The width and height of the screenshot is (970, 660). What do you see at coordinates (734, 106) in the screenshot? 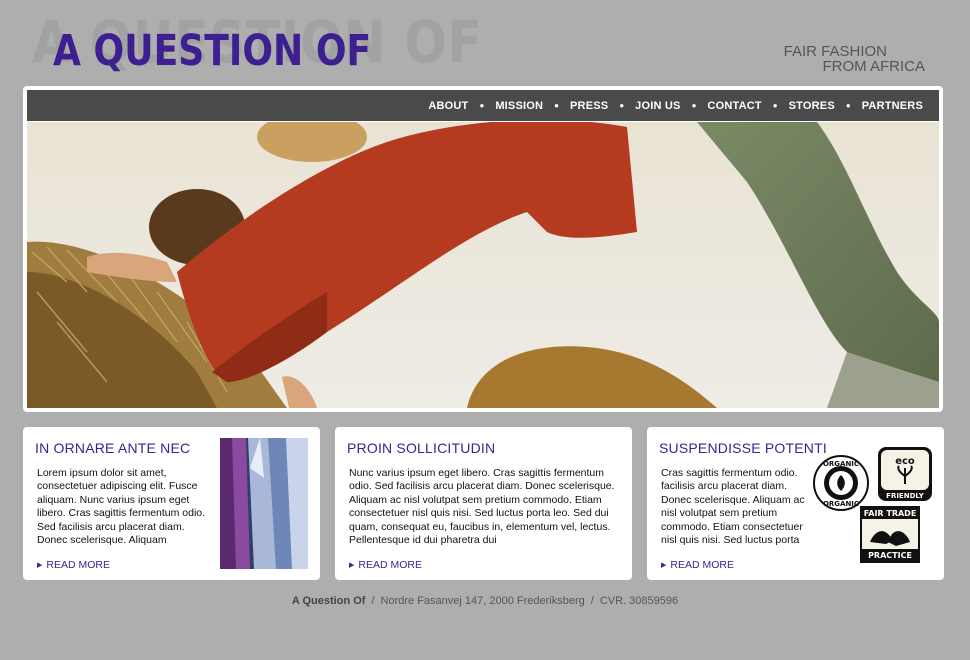
I see `nav-contact: CONTACT` at bounding box center [734, 106].